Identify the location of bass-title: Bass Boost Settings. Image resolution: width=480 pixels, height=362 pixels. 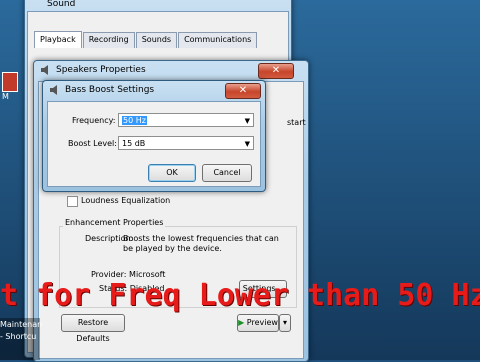
(110, 90).